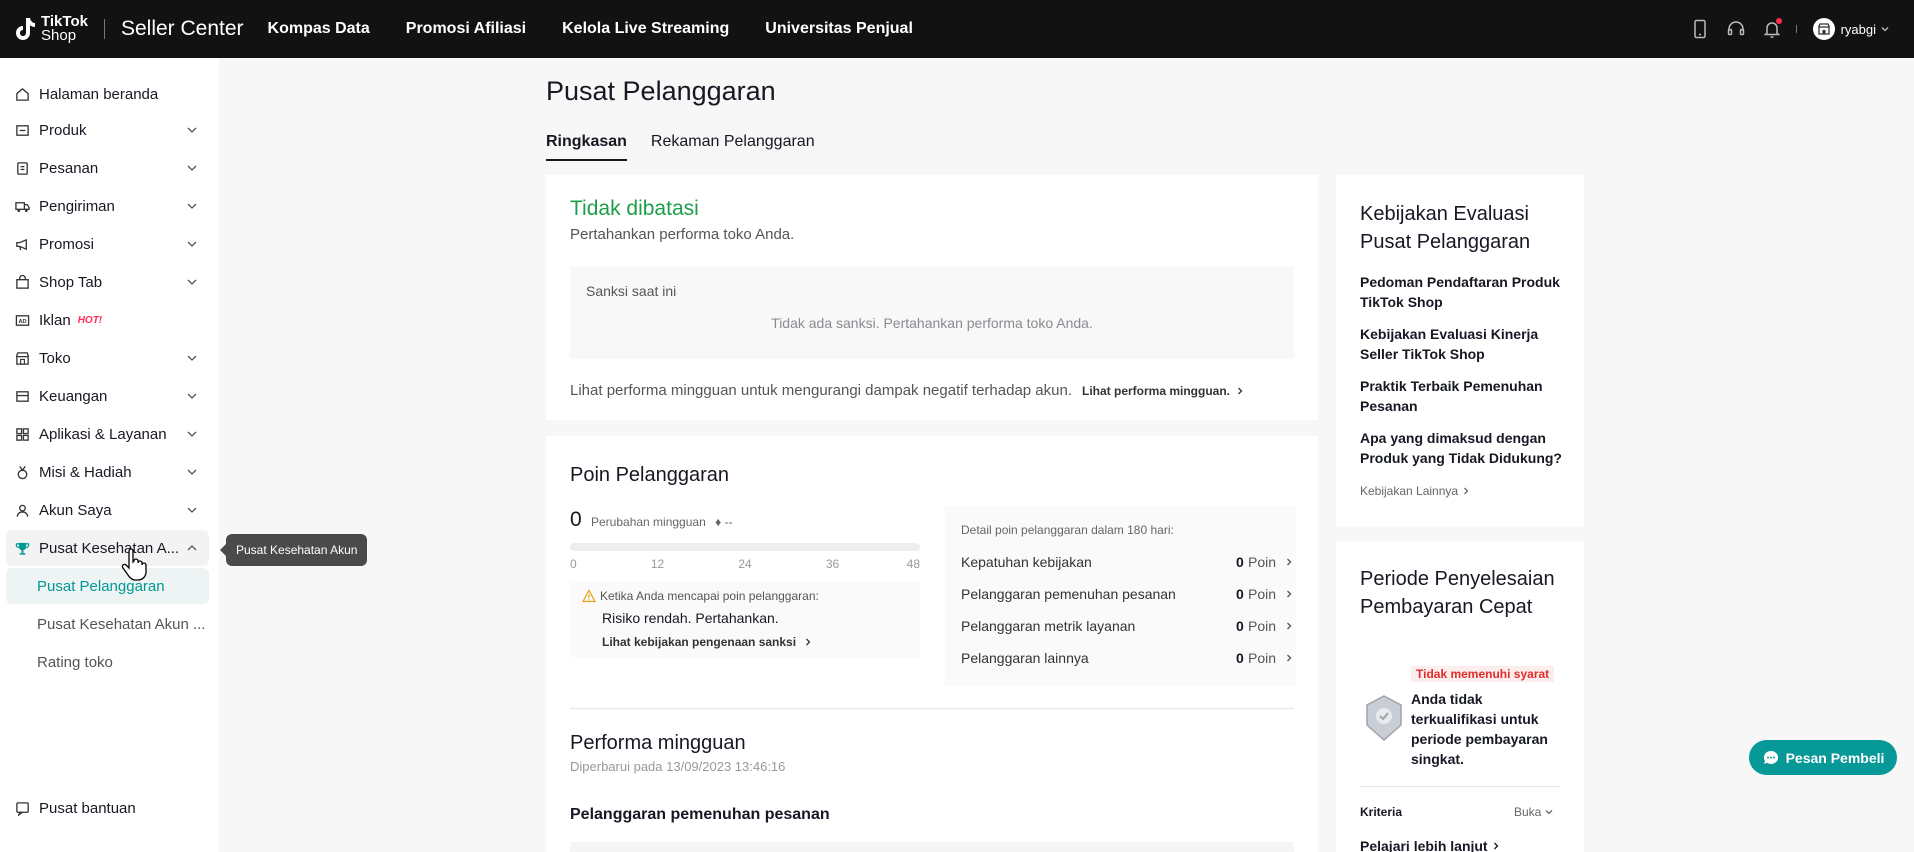  What do you see at coordinates (87, 808) in the screenshot?
I see `sidebar-item-label: Pusat bantuan` at bounding box center [87, 808].